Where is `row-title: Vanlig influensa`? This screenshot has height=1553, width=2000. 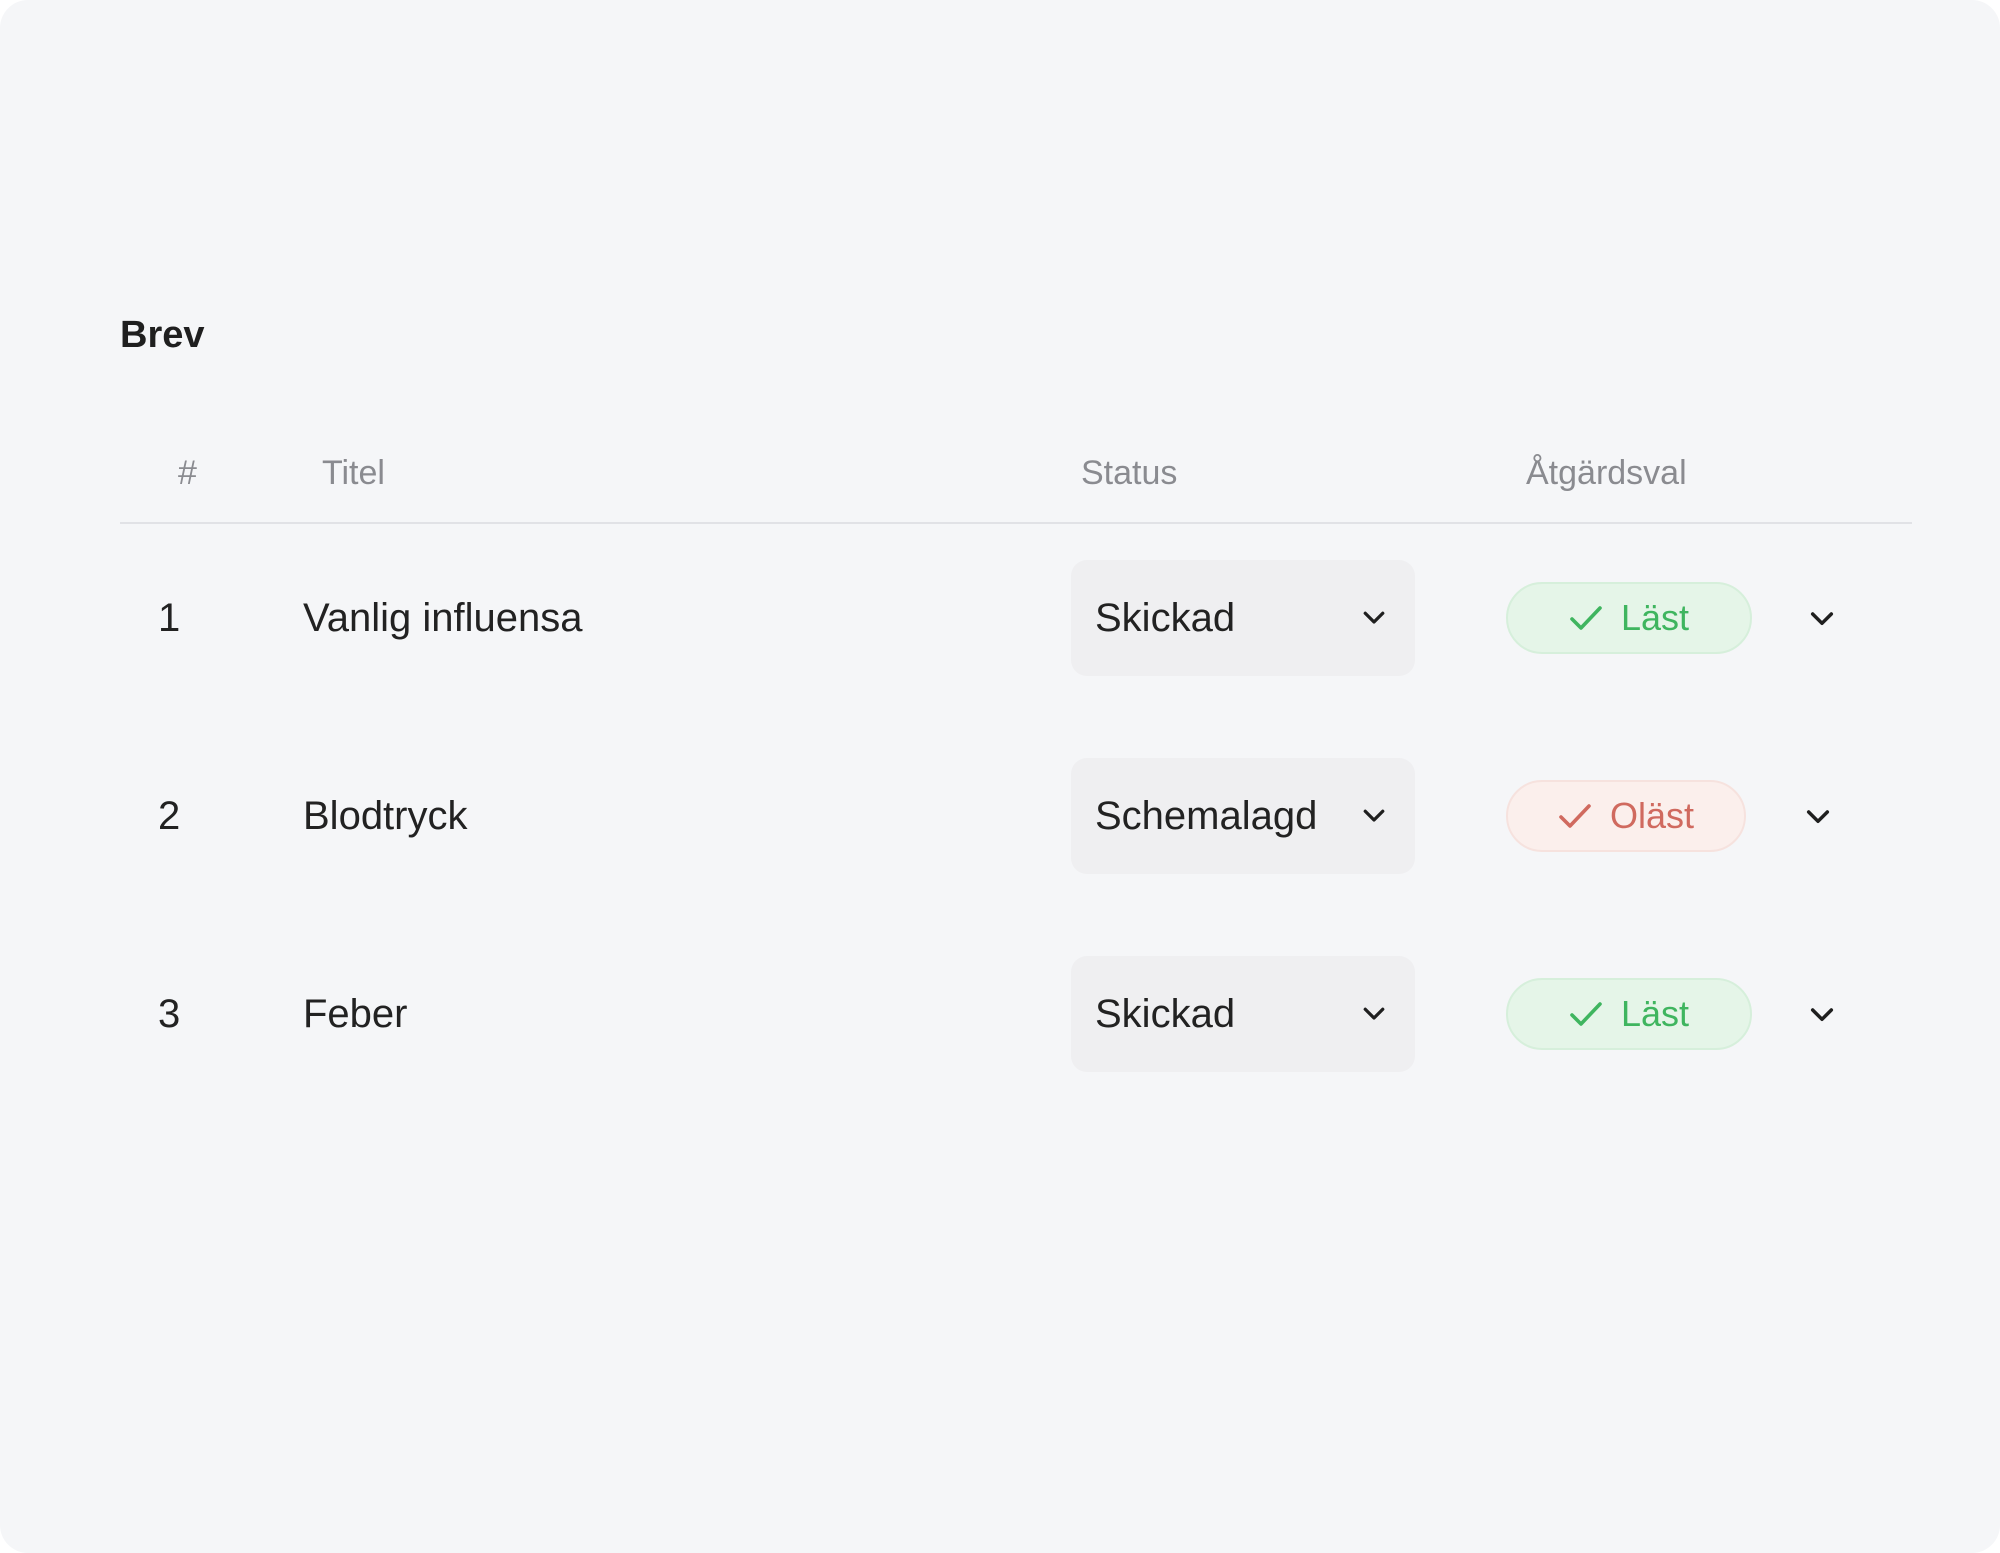
row-title: Vanlig influensa is located at coordinates (443, 618).